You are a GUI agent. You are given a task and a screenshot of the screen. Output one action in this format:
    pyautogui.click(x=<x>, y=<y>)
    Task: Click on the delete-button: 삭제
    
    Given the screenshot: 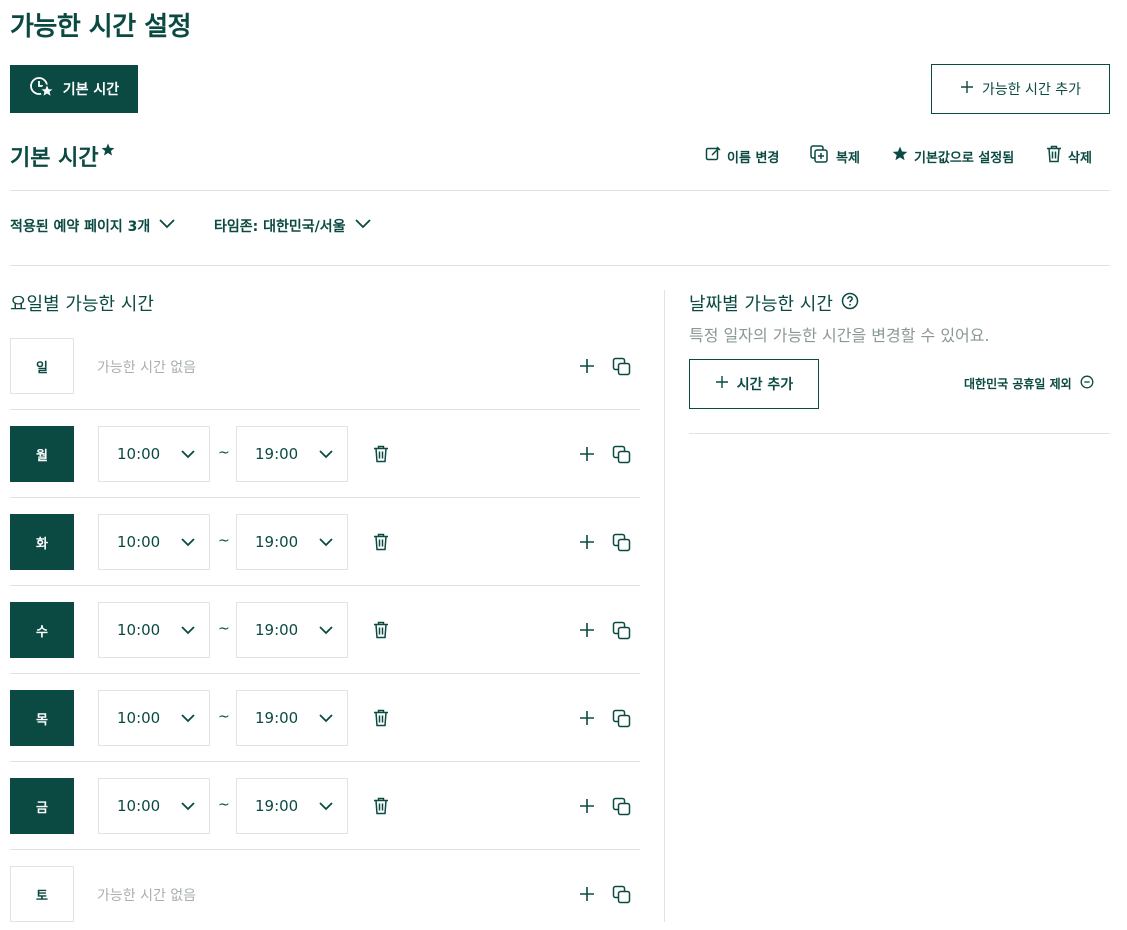 What is the action you would take?
    pyautogui.click(x=1069, y=156)
    